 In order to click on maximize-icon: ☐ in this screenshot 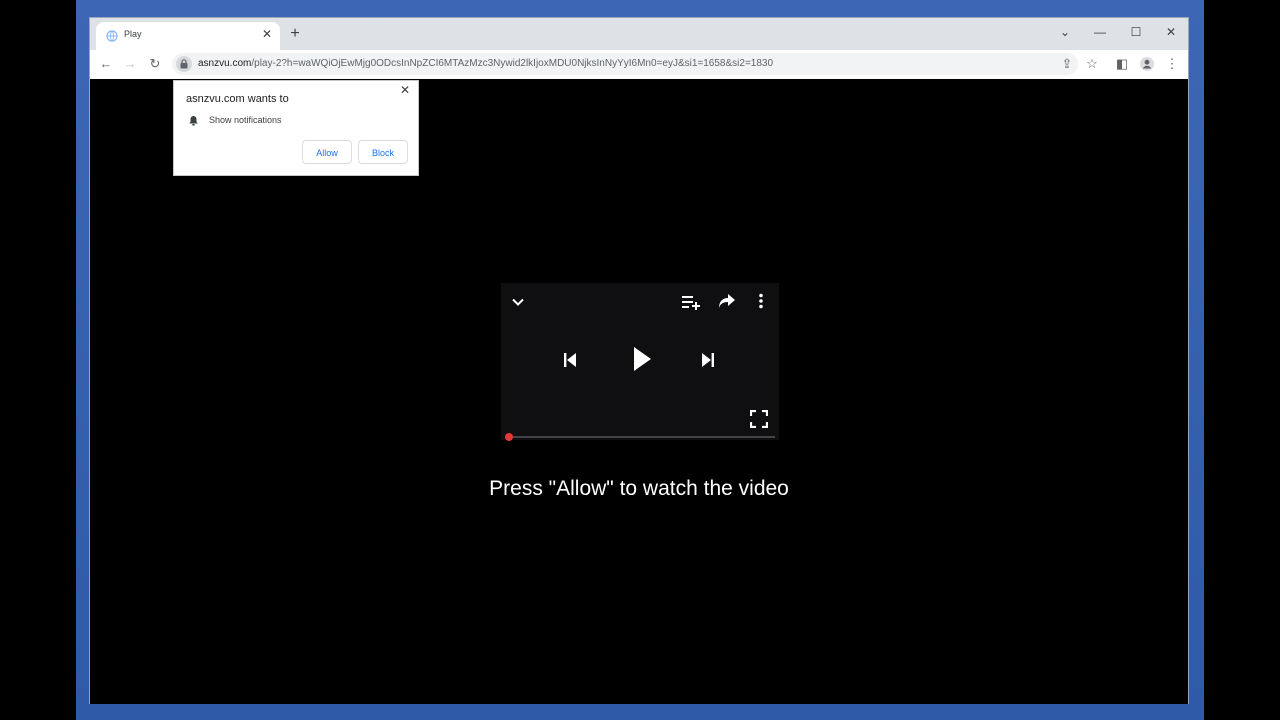, I will do `click(1136, 32)`.